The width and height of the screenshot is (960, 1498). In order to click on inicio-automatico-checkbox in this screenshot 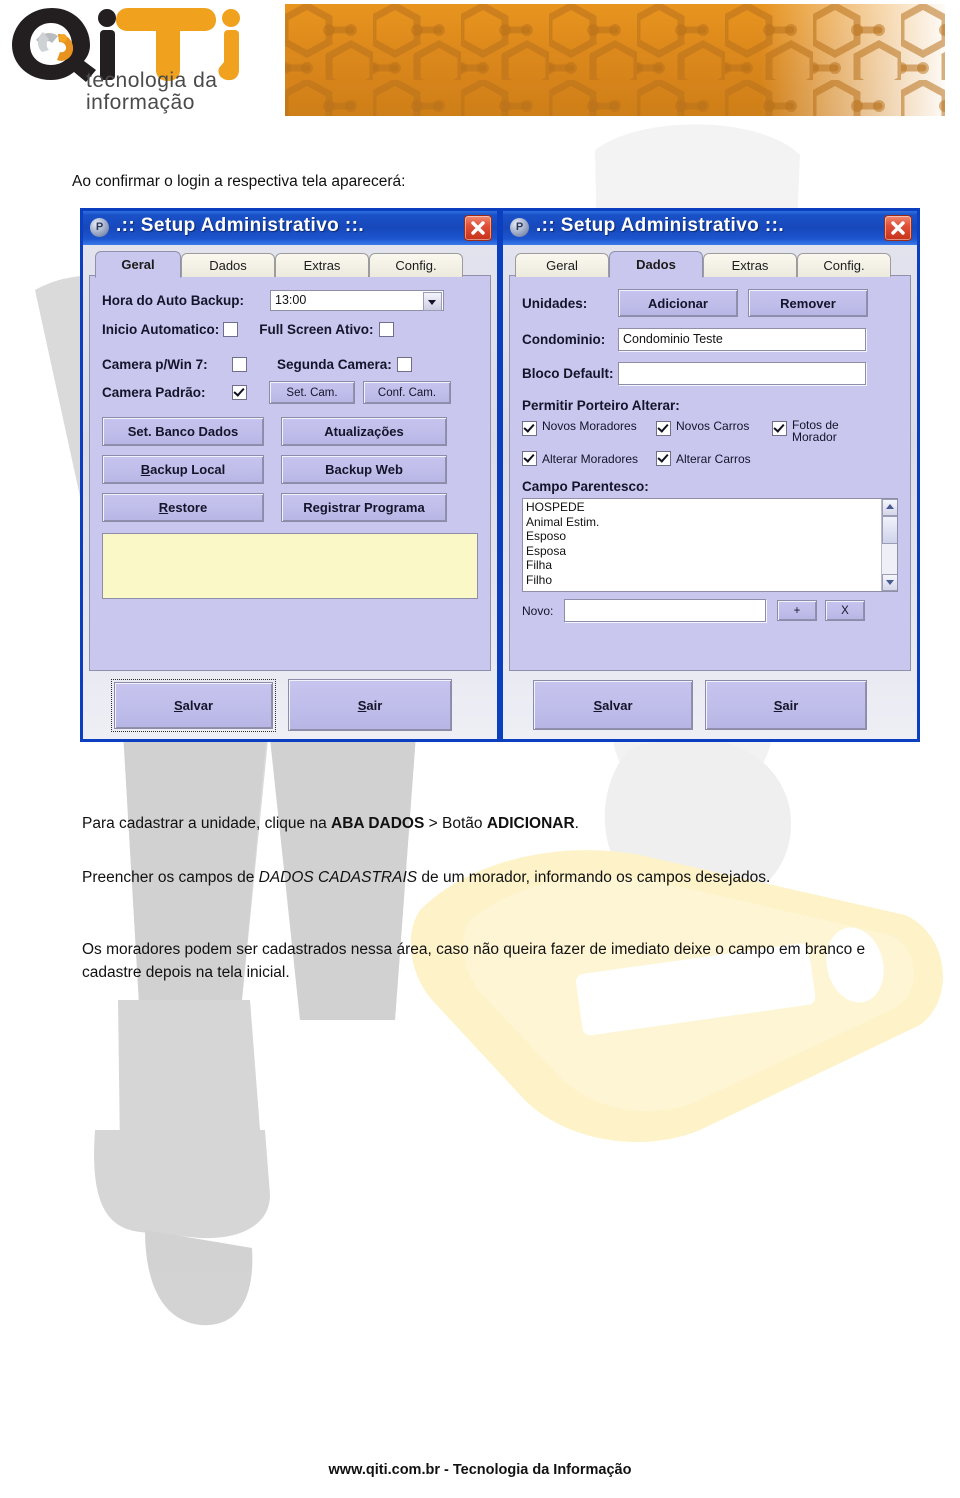, I will do `click(231, 329)`.